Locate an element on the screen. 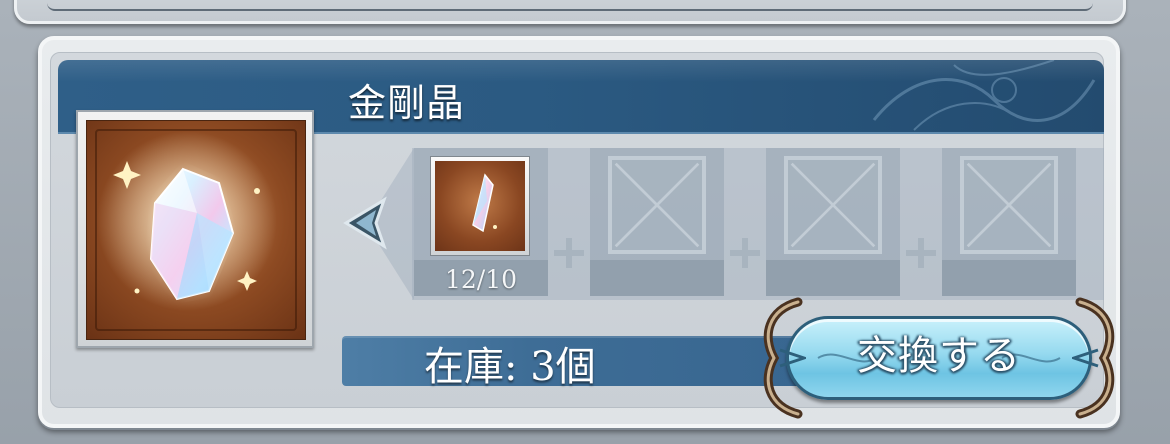  exchange-button: 交換する is located at coordinates (939, 358).